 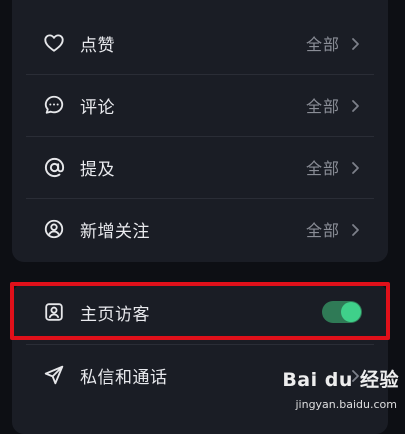 I want to click on watermark-url: jingyan.baidu.com, so click(x=346, y=404).